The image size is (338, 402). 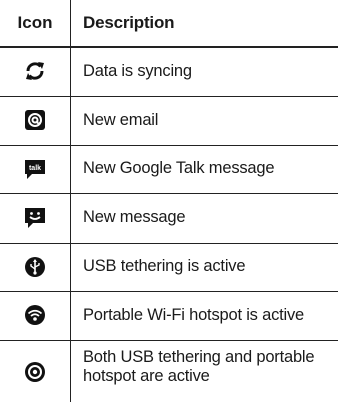 What do you see at coordinates (137, 70) in the screenshot?
I see `row-description: Data is syncing` at bounding box center [137, 70].